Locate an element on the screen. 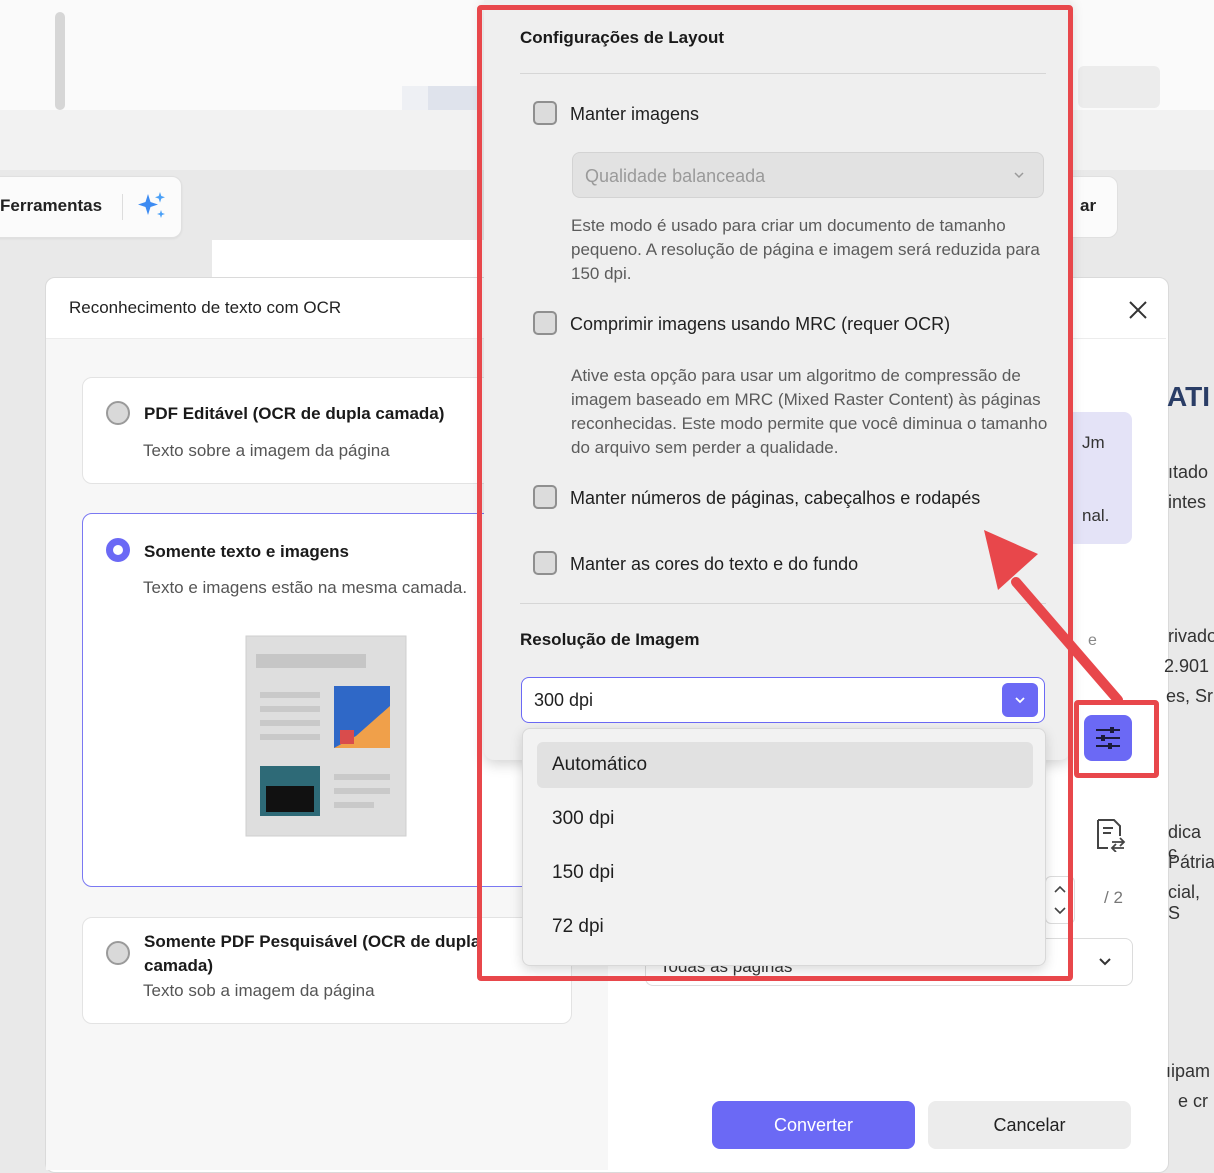 The height and width of the screenshot is (1173, 1214). radio-text-images is located at coordinates (118, 550).